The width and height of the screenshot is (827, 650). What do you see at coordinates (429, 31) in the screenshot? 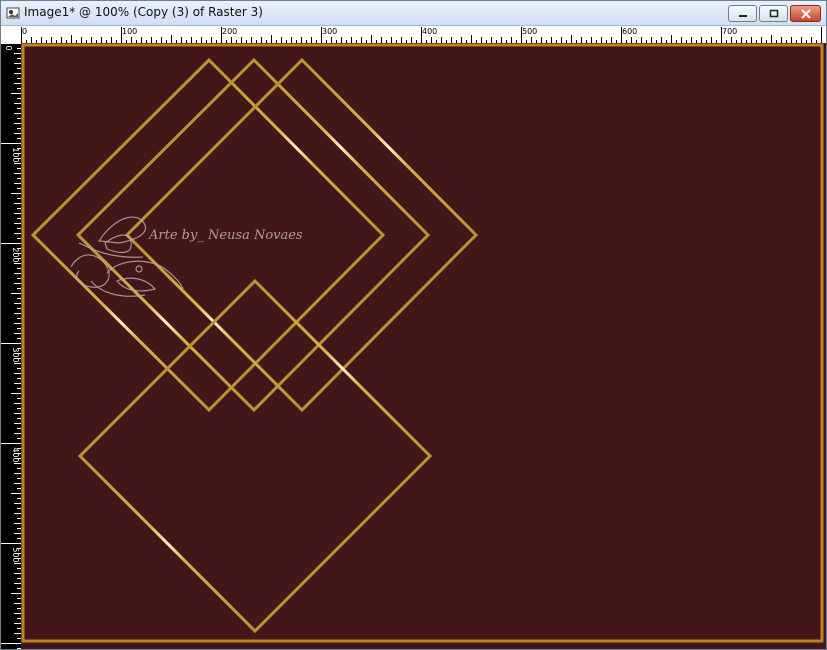
I see `ruler-top-label-400: 400` at bounding box center [429, 31].